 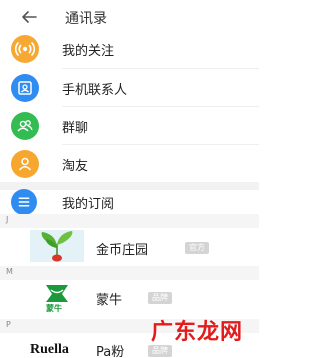 What do you see at coordinates (122, 250) in the screenshot?
I see `entry-name: 金币庄园` at bounding box center [122, 250].